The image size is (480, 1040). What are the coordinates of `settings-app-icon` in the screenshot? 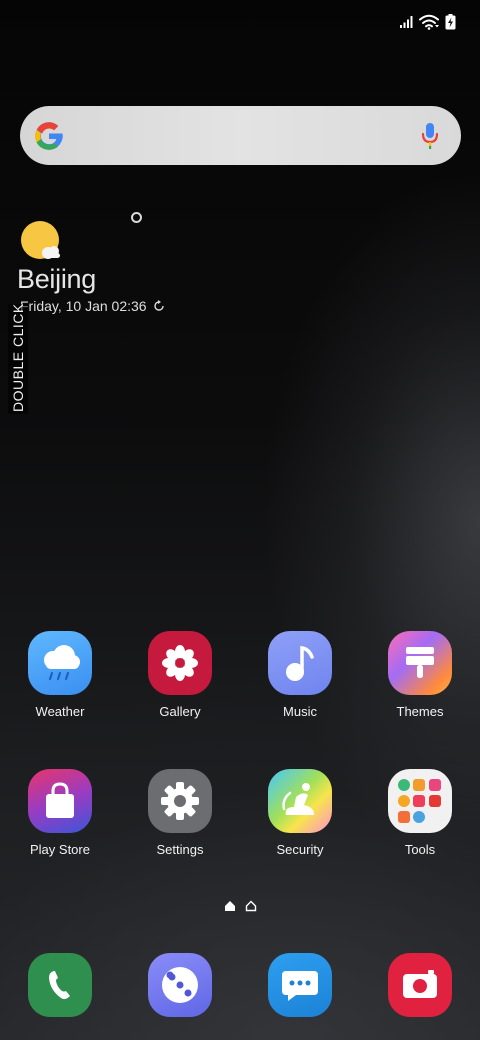 It's located at (180, 801).